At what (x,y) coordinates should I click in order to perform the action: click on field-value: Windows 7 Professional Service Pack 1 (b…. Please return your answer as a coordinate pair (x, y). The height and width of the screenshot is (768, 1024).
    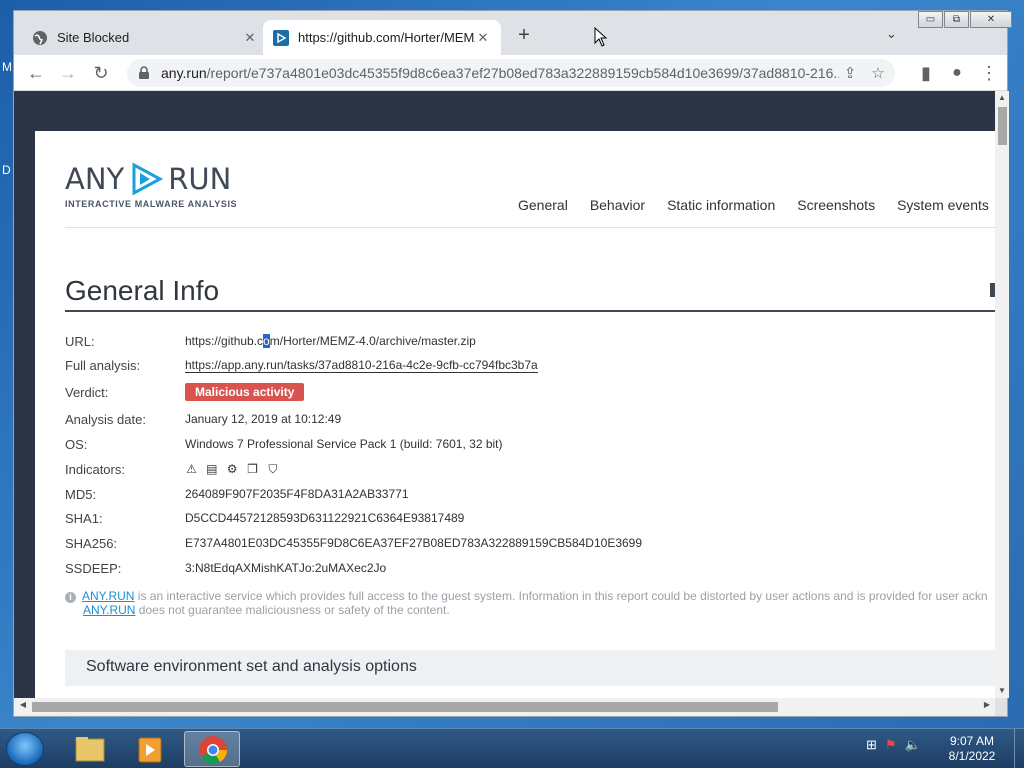
    Looking at the image, I should click on (344, 444).